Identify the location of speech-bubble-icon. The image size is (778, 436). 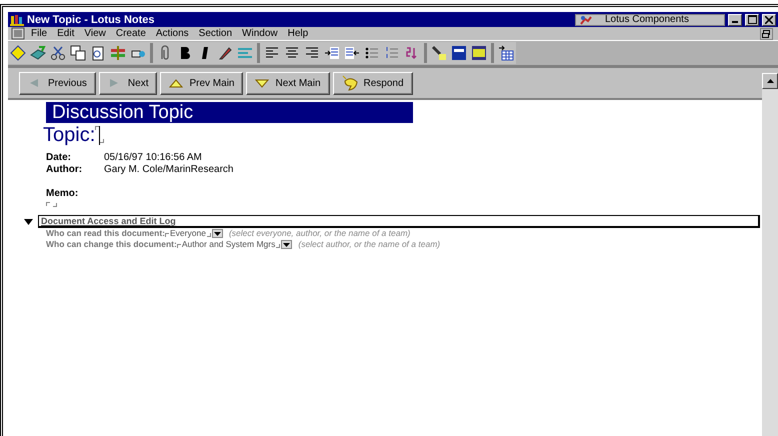
(350, 83).